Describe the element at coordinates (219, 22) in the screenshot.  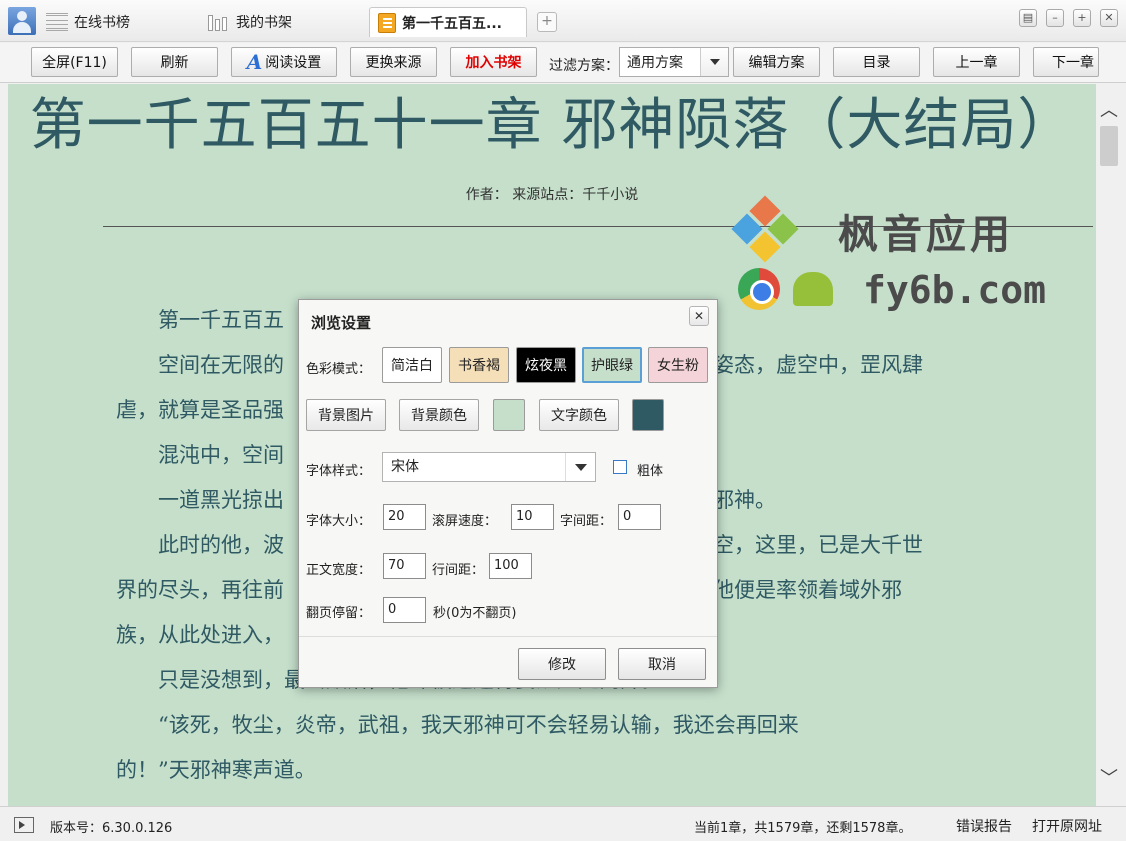
I see `bookshelf-icon` at that location.